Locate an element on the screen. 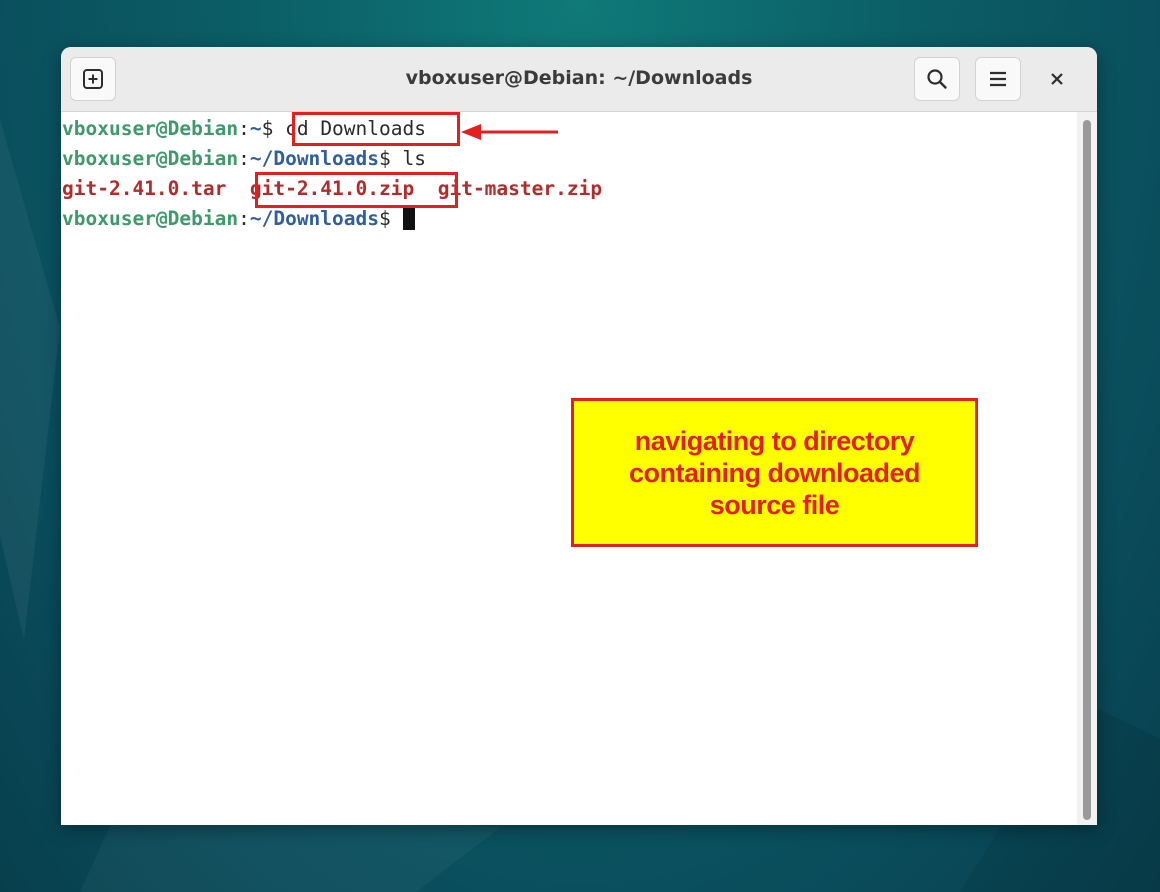 The height and width of the screenshot is (892, 1160). new-tab-button is located at coordinates (93, 79).